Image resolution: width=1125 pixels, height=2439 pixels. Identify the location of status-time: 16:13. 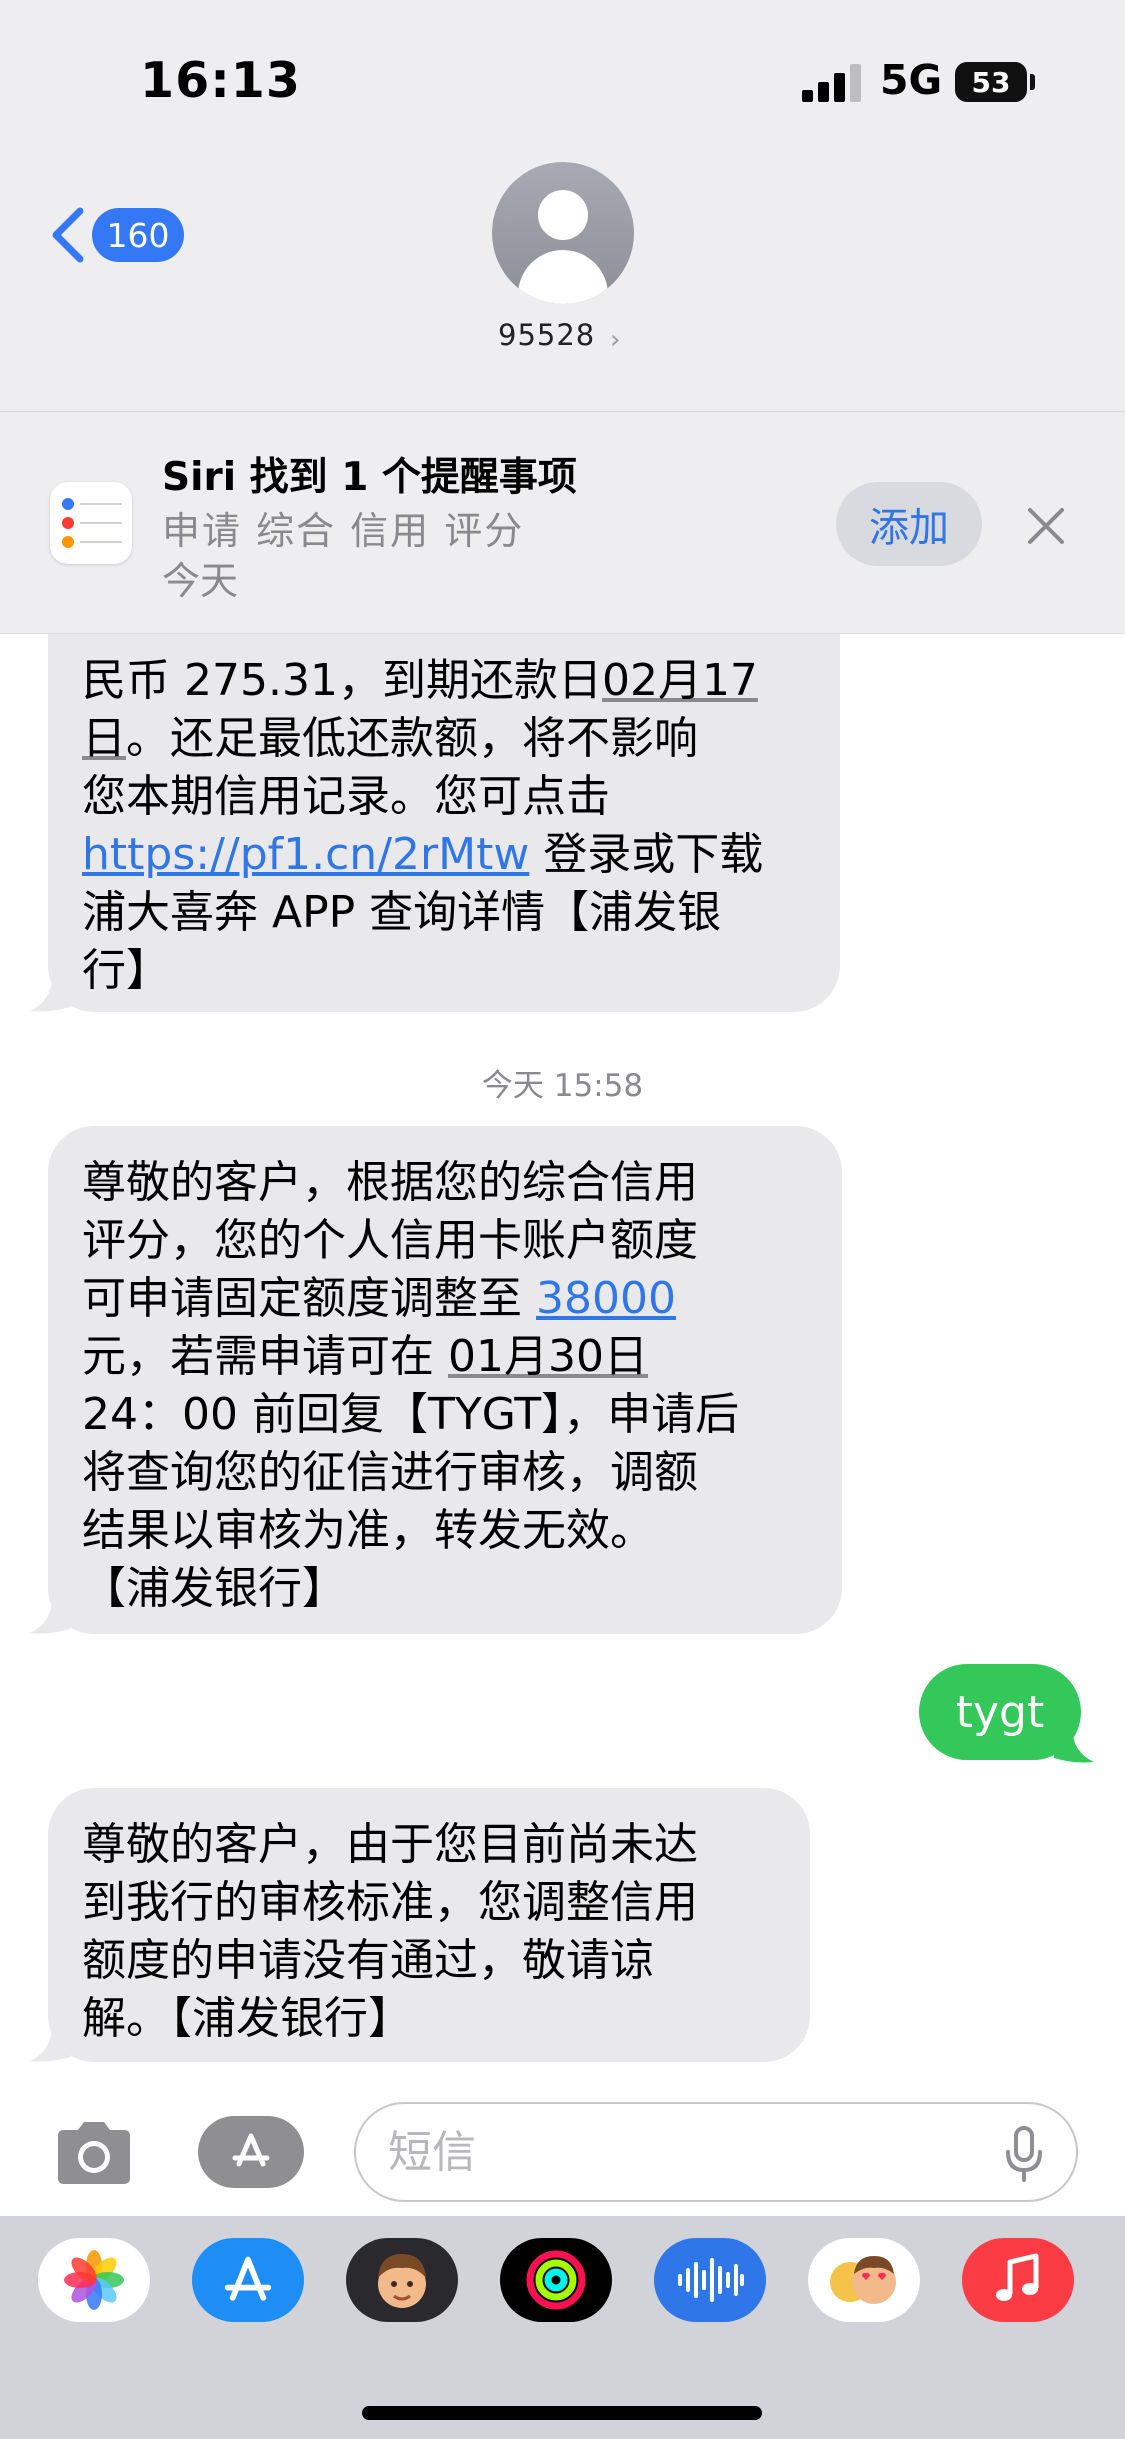
(220, 80).